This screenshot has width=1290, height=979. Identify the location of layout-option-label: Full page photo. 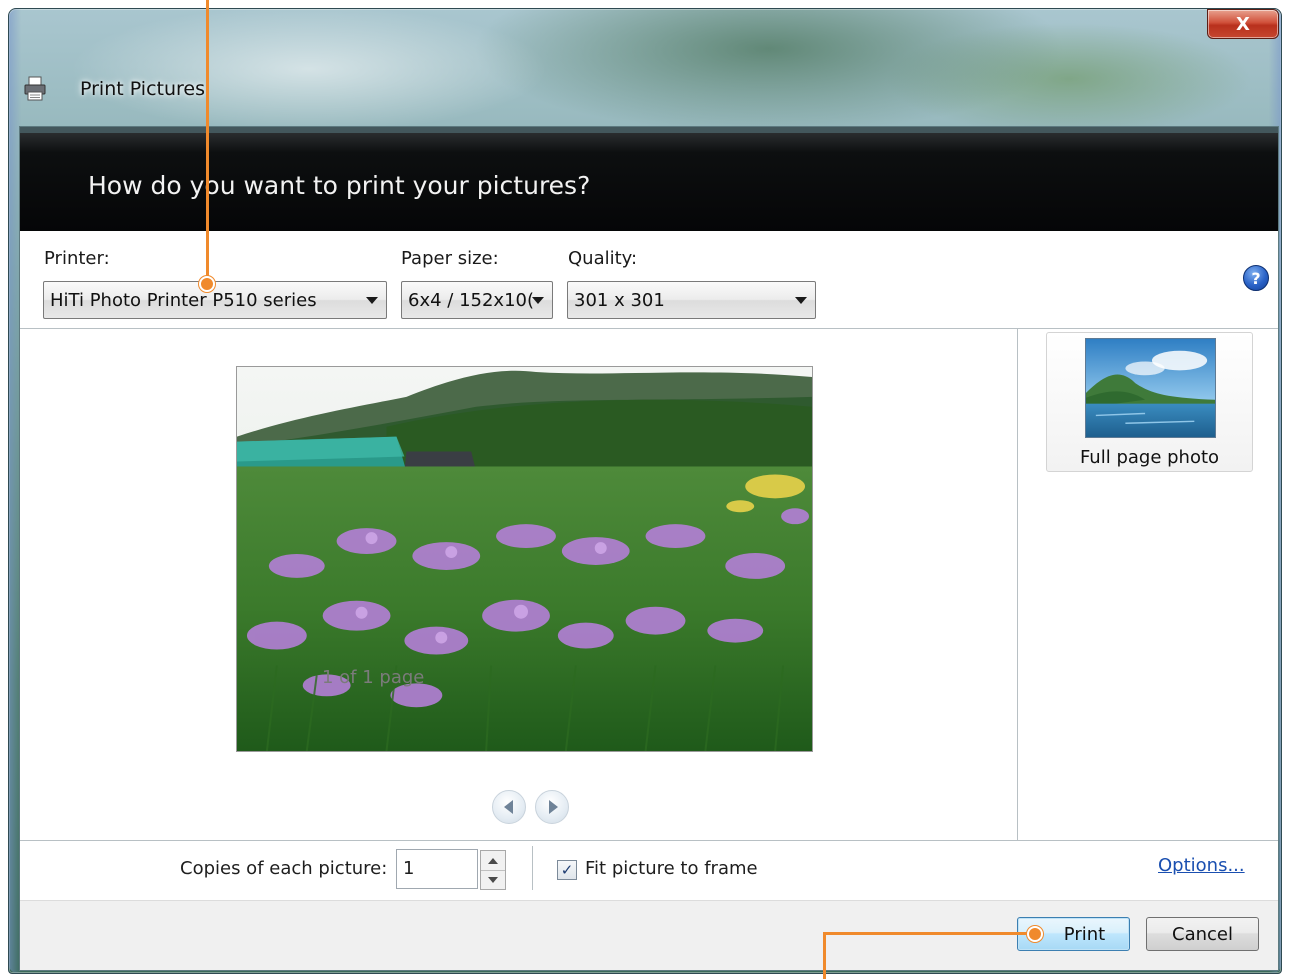
(1149, 457).